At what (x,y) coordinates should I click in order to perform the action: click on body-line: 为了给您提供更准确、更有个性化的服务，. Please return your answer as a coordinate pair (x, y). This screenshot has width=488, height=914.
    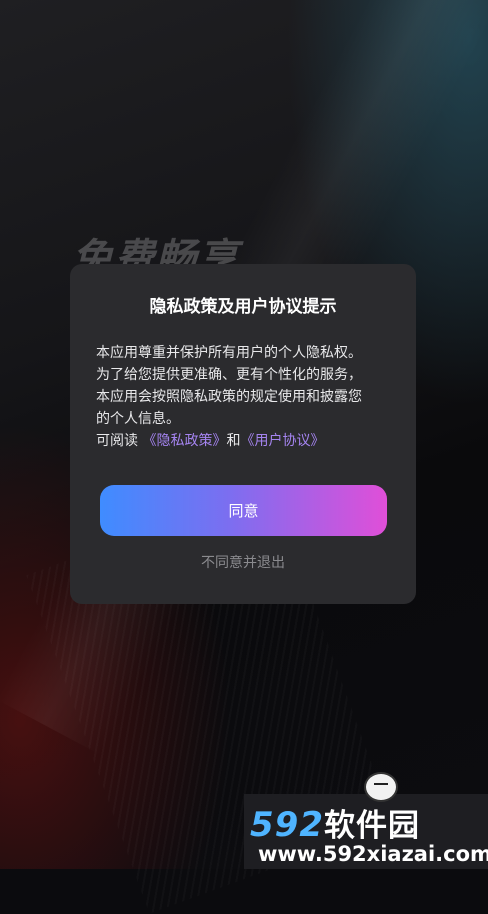
    Looking at the image, I should click on (229, 375).